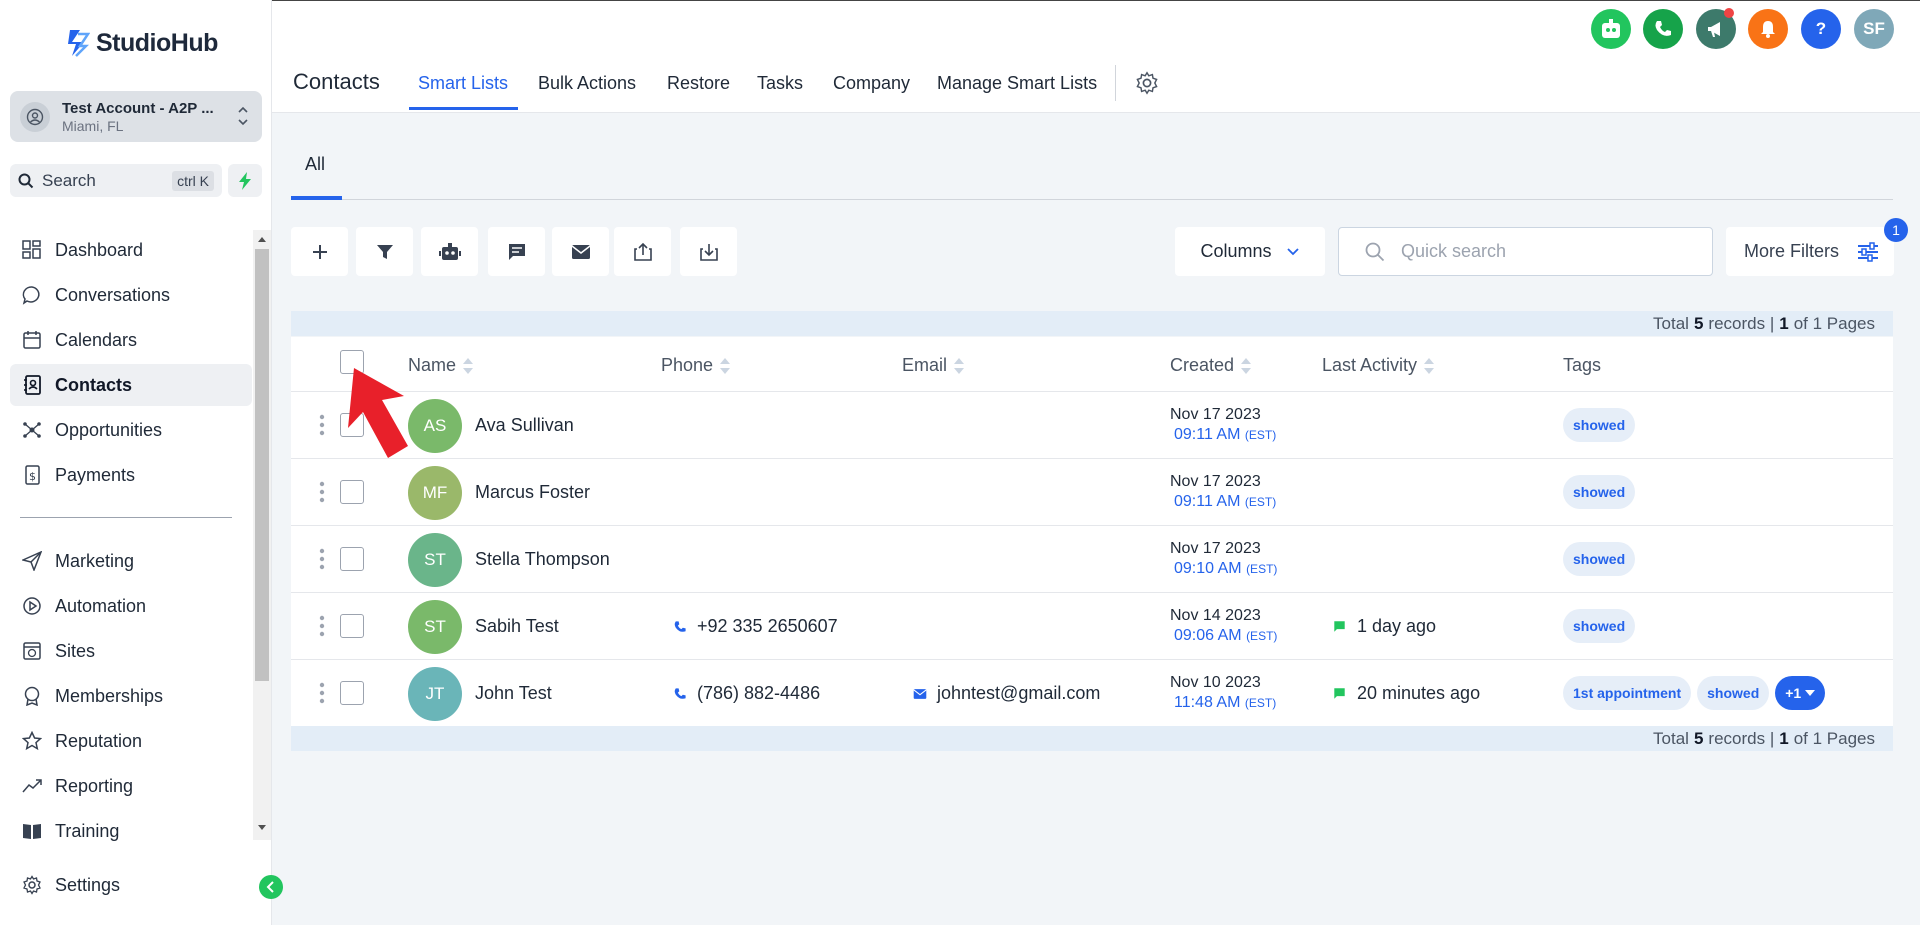 This screenshot has width=1920, height=925. I want to click on send-sms-button, so click(516, 251).